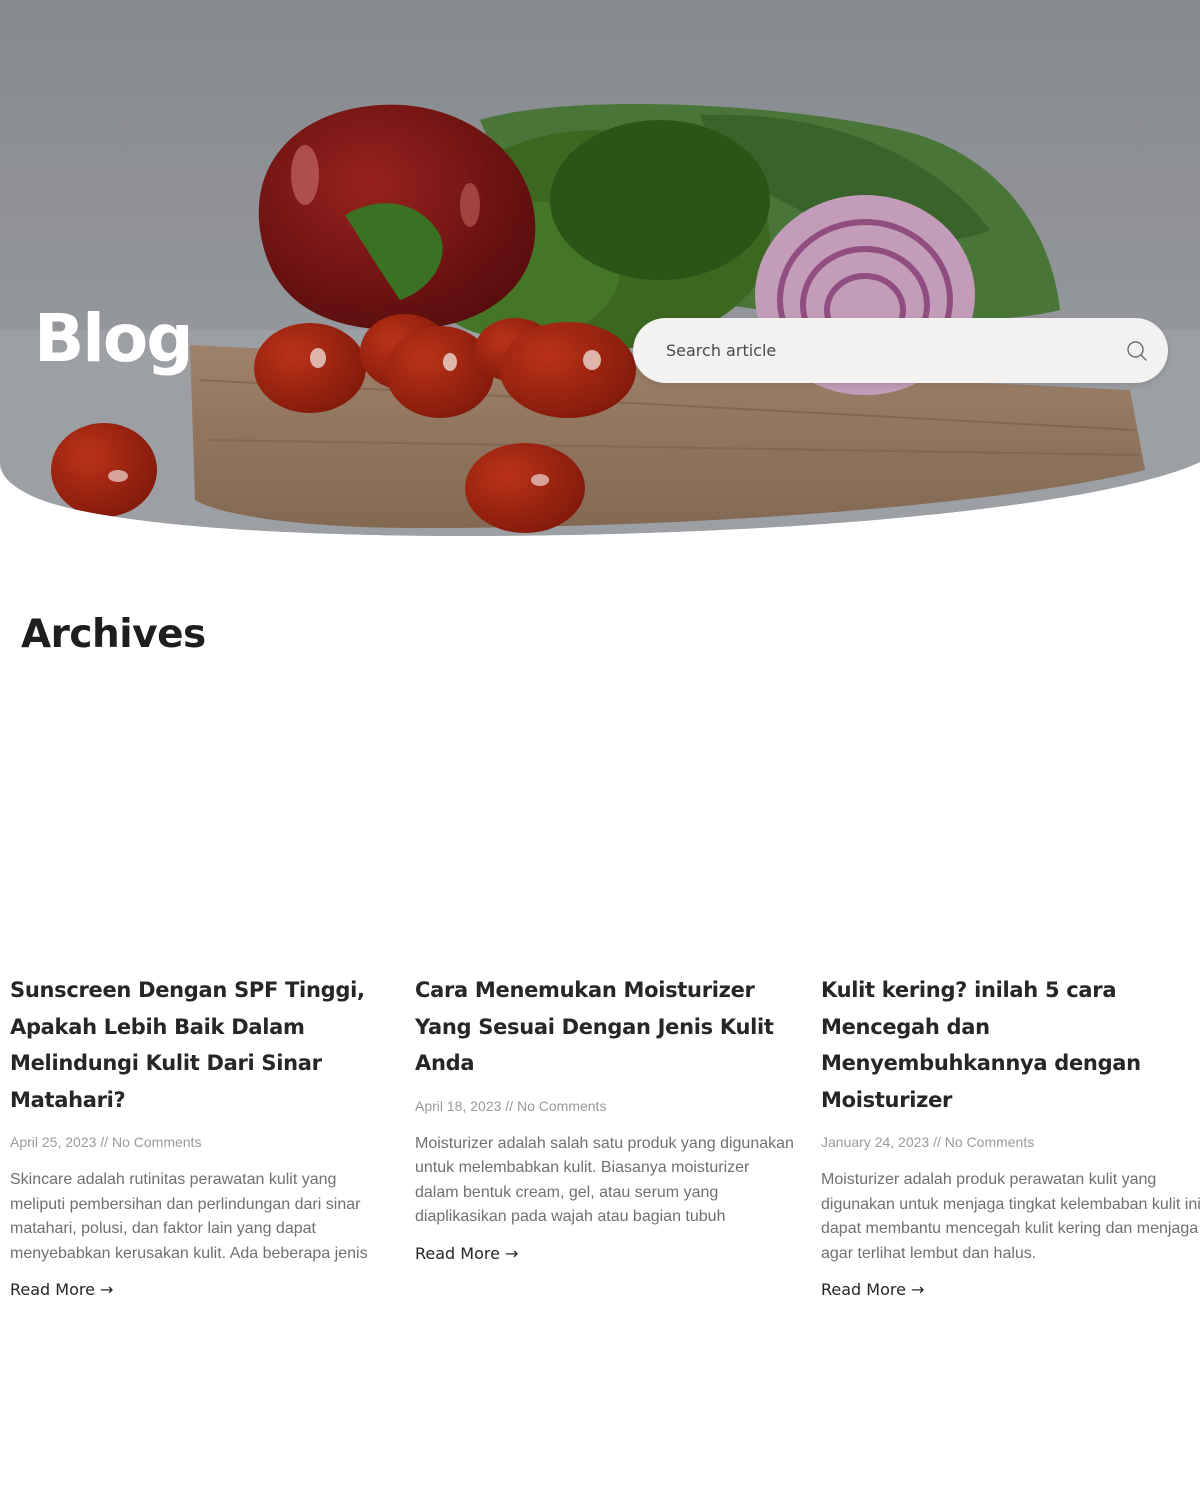  Describe the element at coordinates (458, 1105) in the screenshot. I see `post-date: April 18, 2023` at that location.